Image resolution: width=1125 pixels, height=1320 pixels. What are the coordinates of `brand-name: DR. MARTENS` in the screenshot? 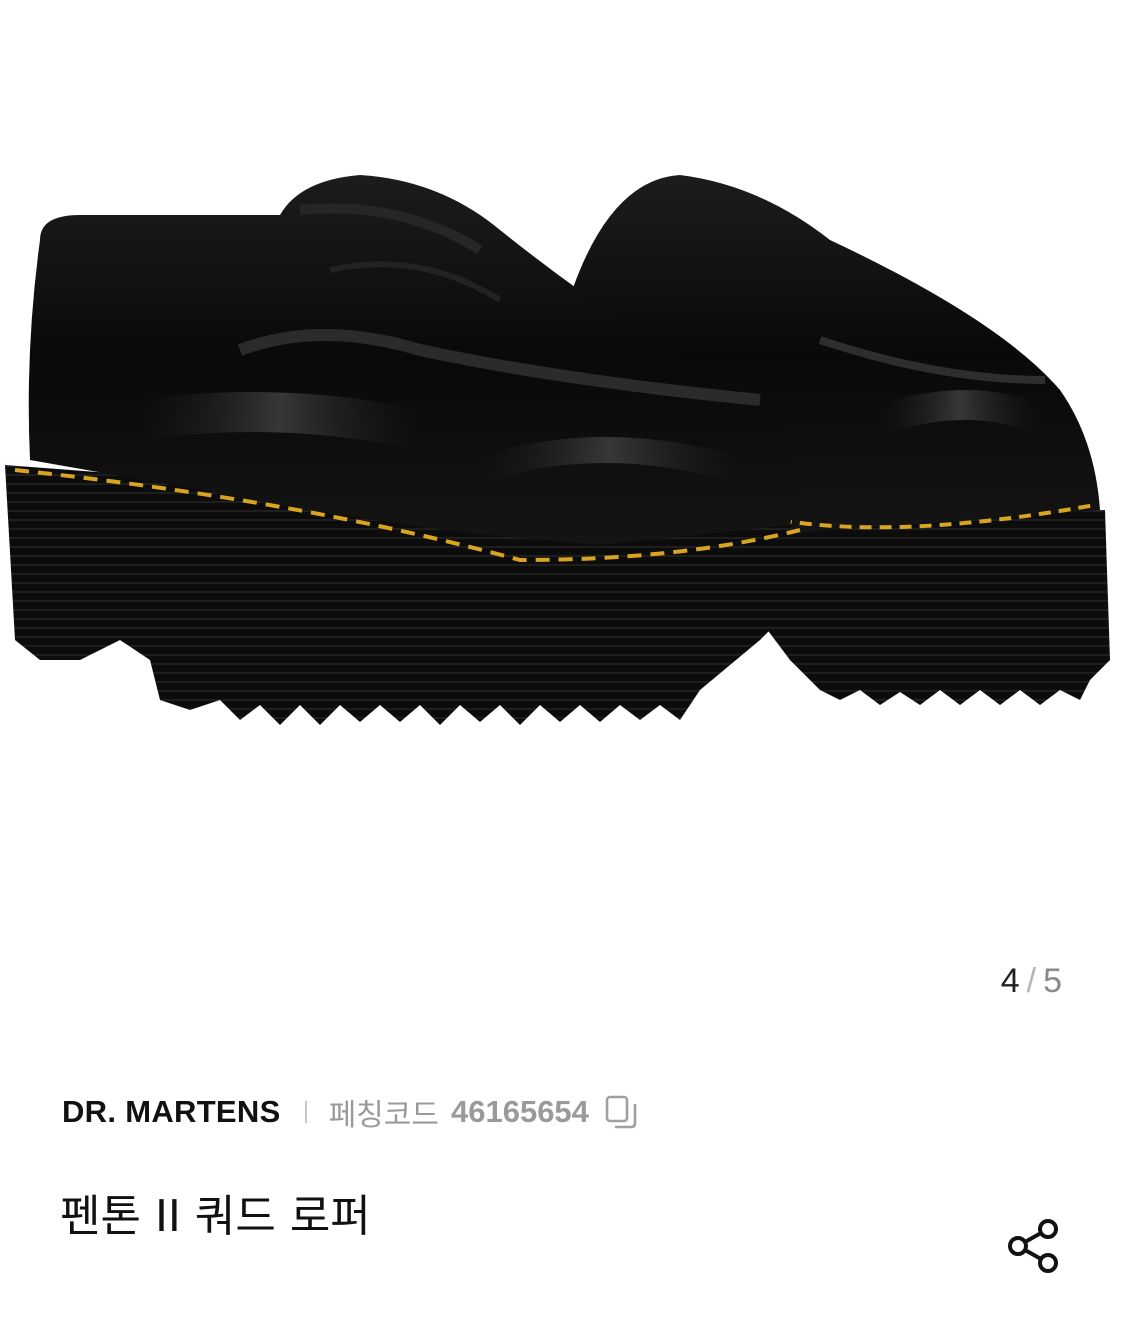 It's located at (171, 1112).